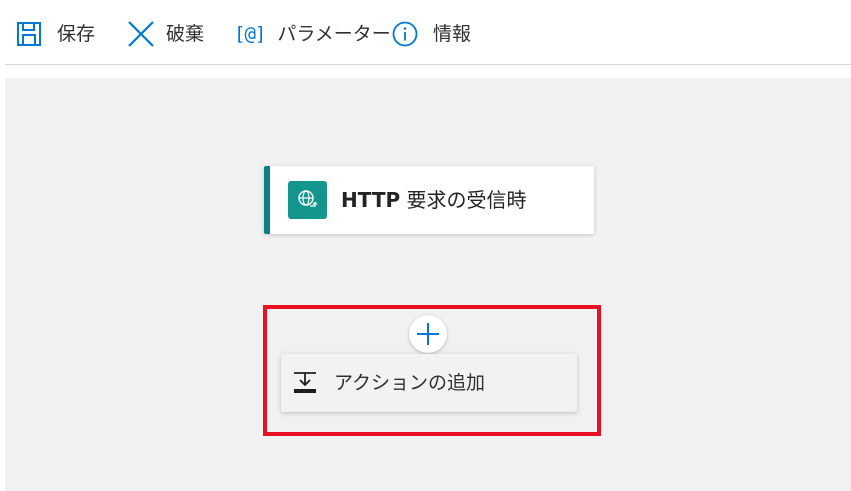 The width and height of the screenshot is (851, 491). I want to click on parameters-icon: [@], so click(250, 34).